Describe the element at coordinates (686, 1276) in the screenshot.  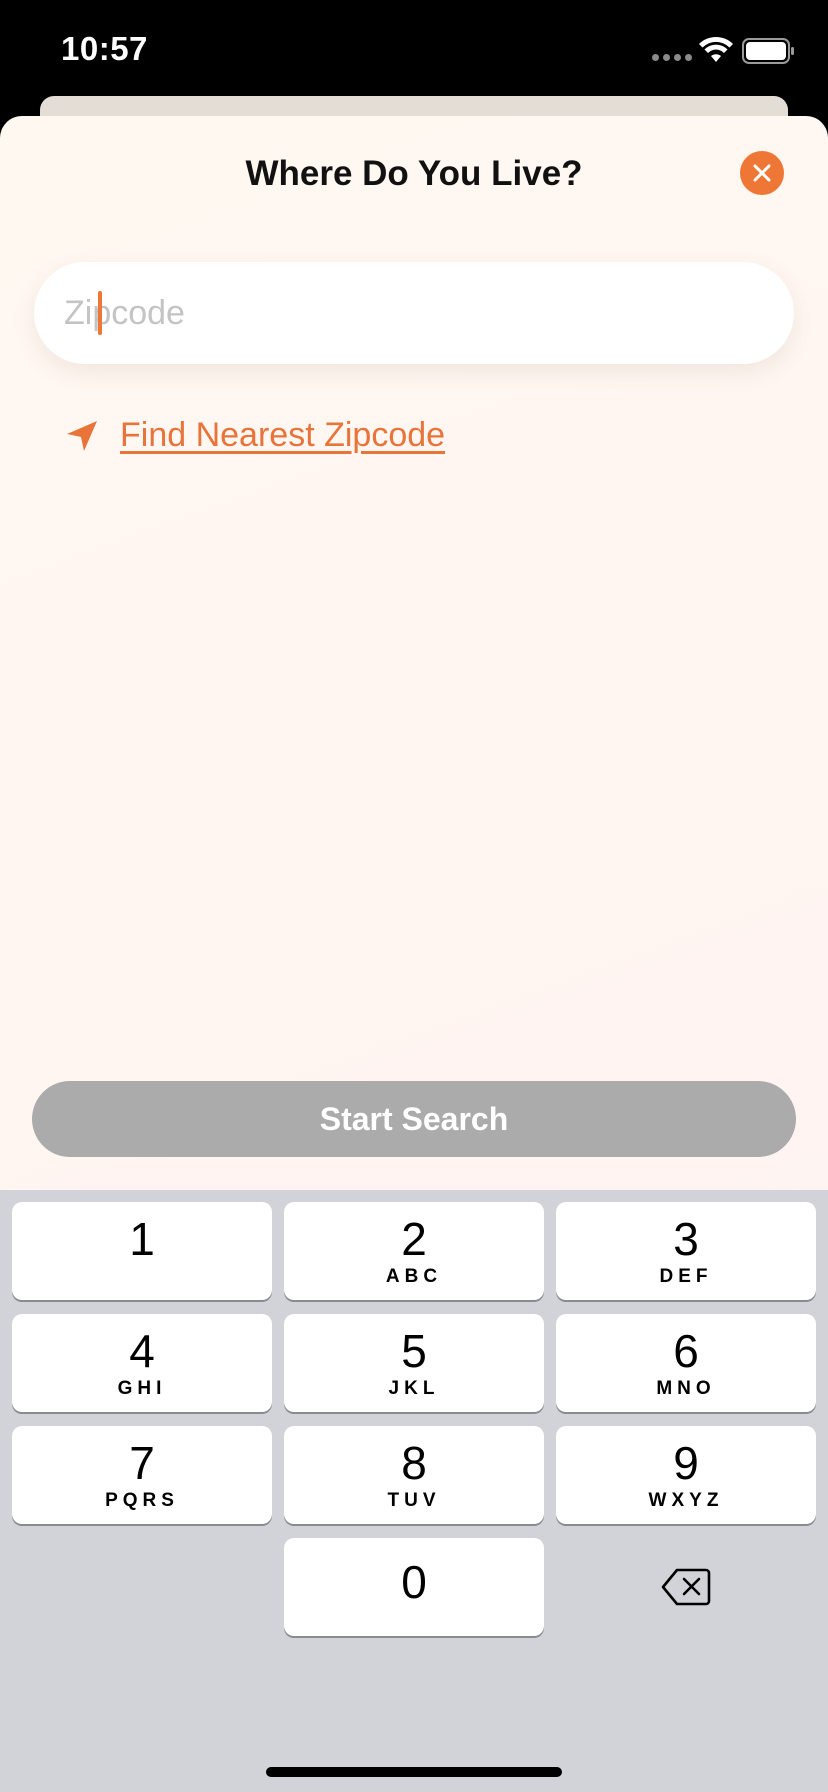
I see `key-letters: DEF` at that location.